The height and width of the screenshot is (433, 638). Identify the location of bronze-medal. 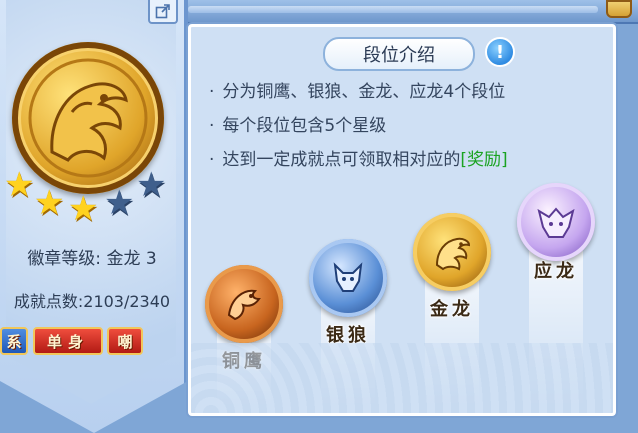
(244, 304).